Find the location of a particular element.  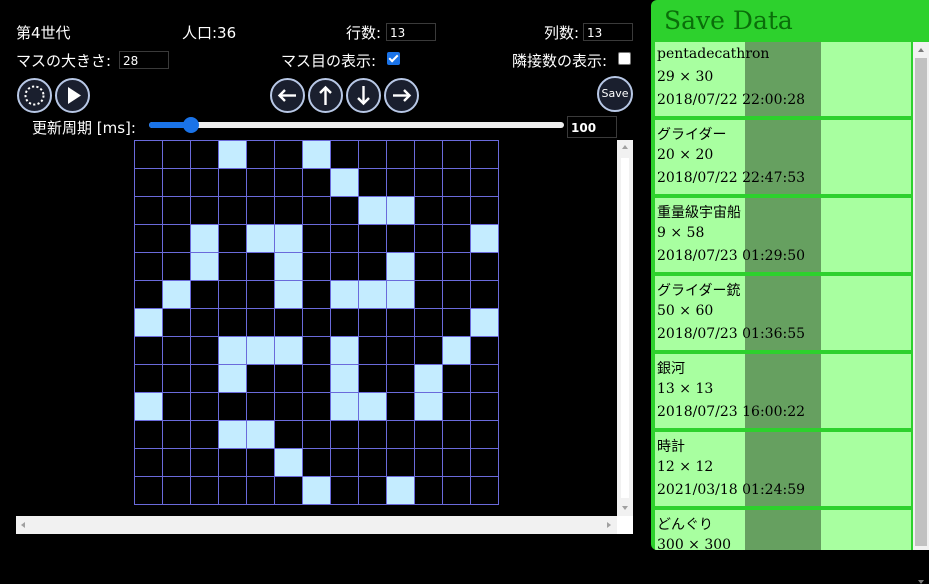

save-list-scrollbar is located at coordinates (921, 313).